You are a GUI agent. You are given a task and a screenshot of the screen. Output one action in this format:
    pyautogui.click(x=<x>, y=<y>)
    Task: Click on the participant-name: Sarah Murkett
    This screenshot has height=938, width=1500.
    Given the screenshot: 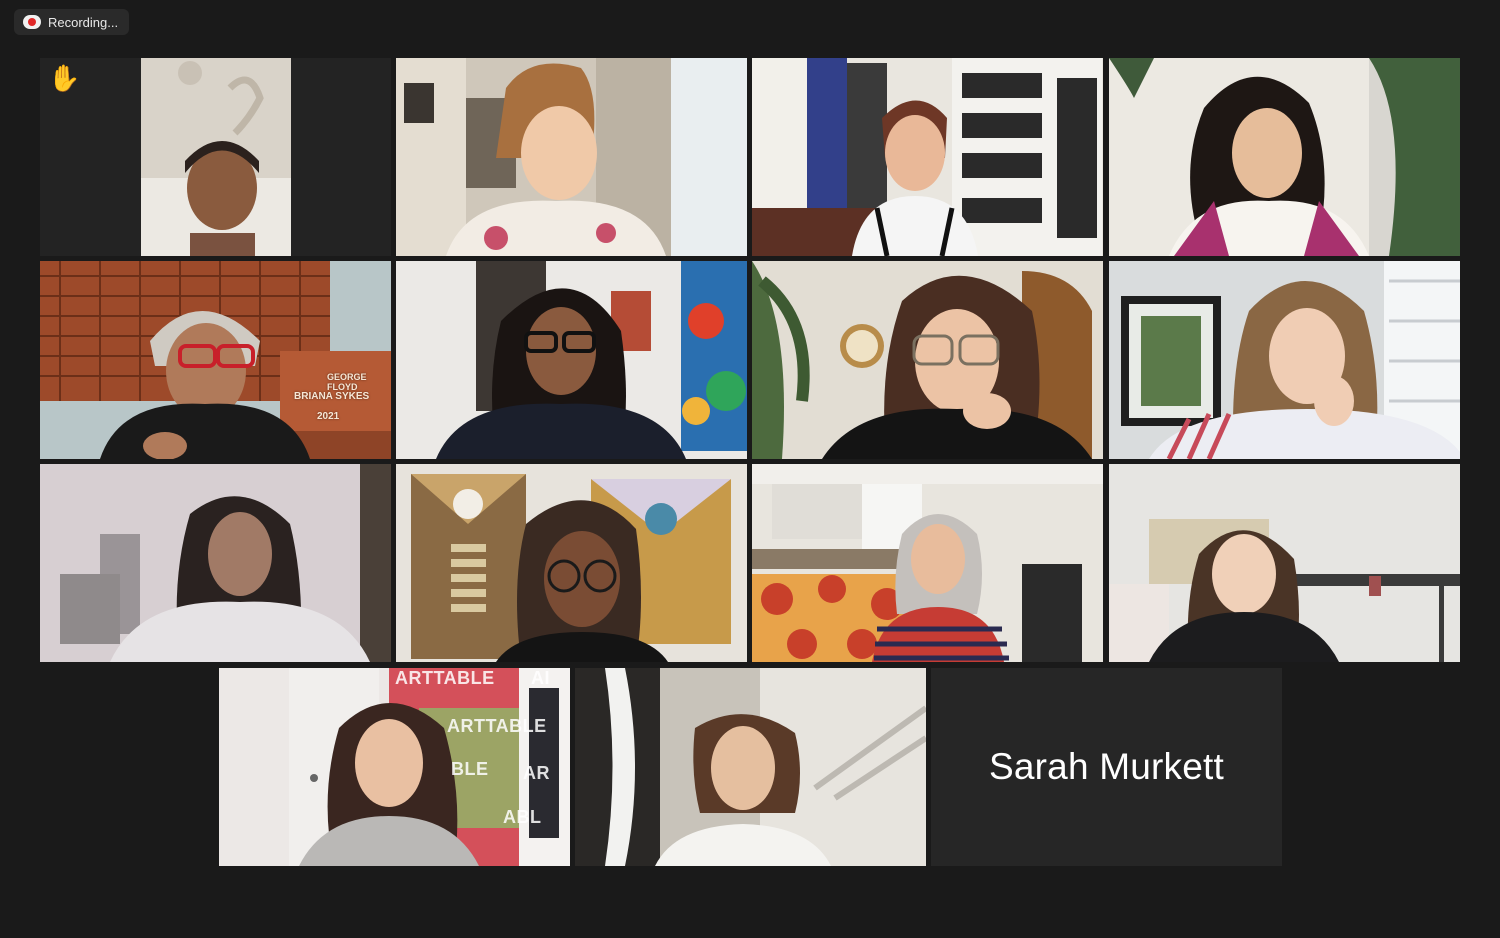 What is the action you would take?
    pyautogui.click(x=1106, y=766)
    